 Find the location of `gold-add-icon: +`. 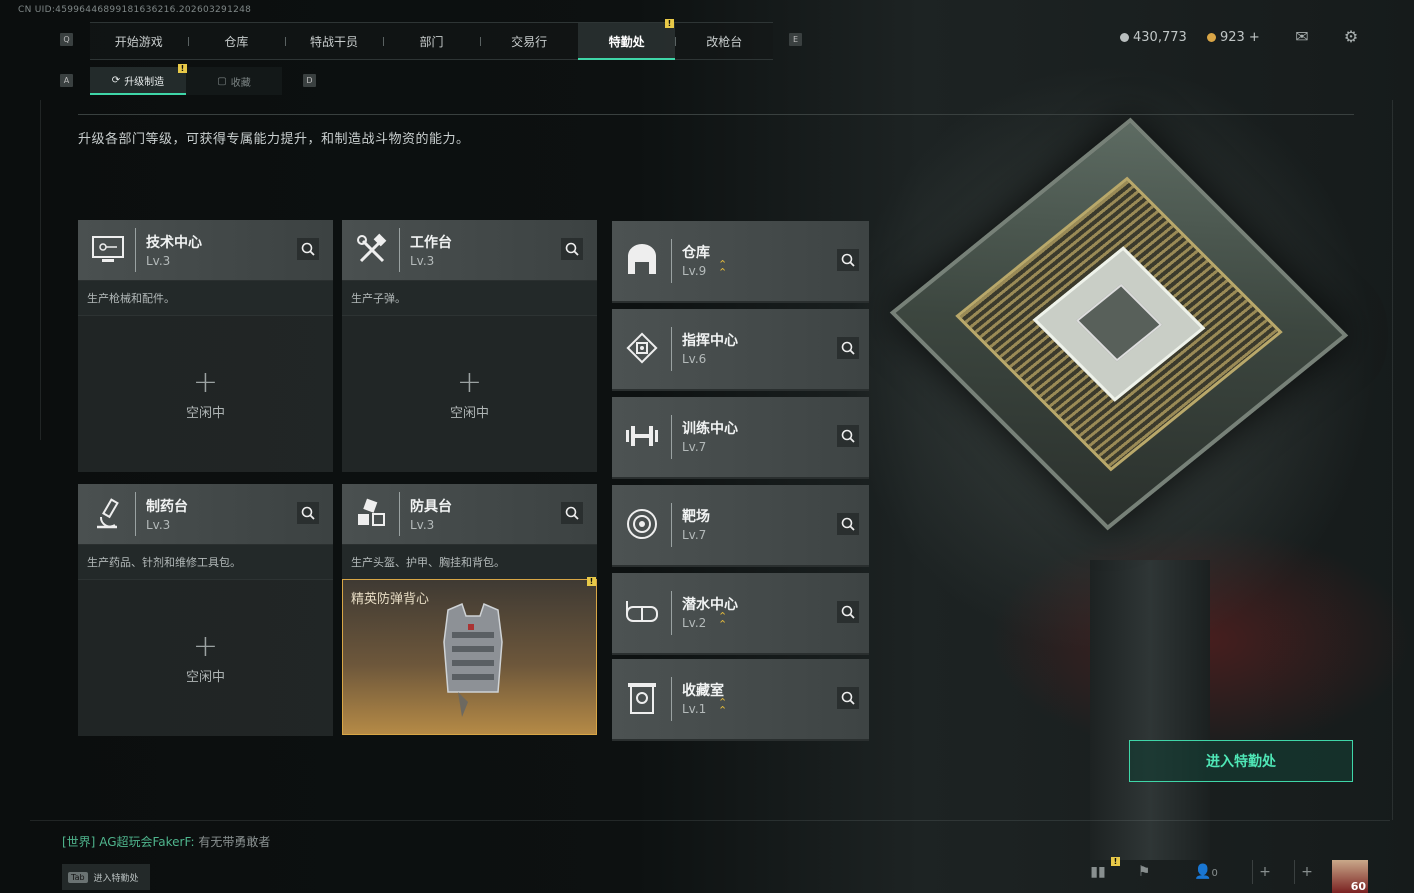

gold-add-icon: + is located at coordinates (1254, 37).